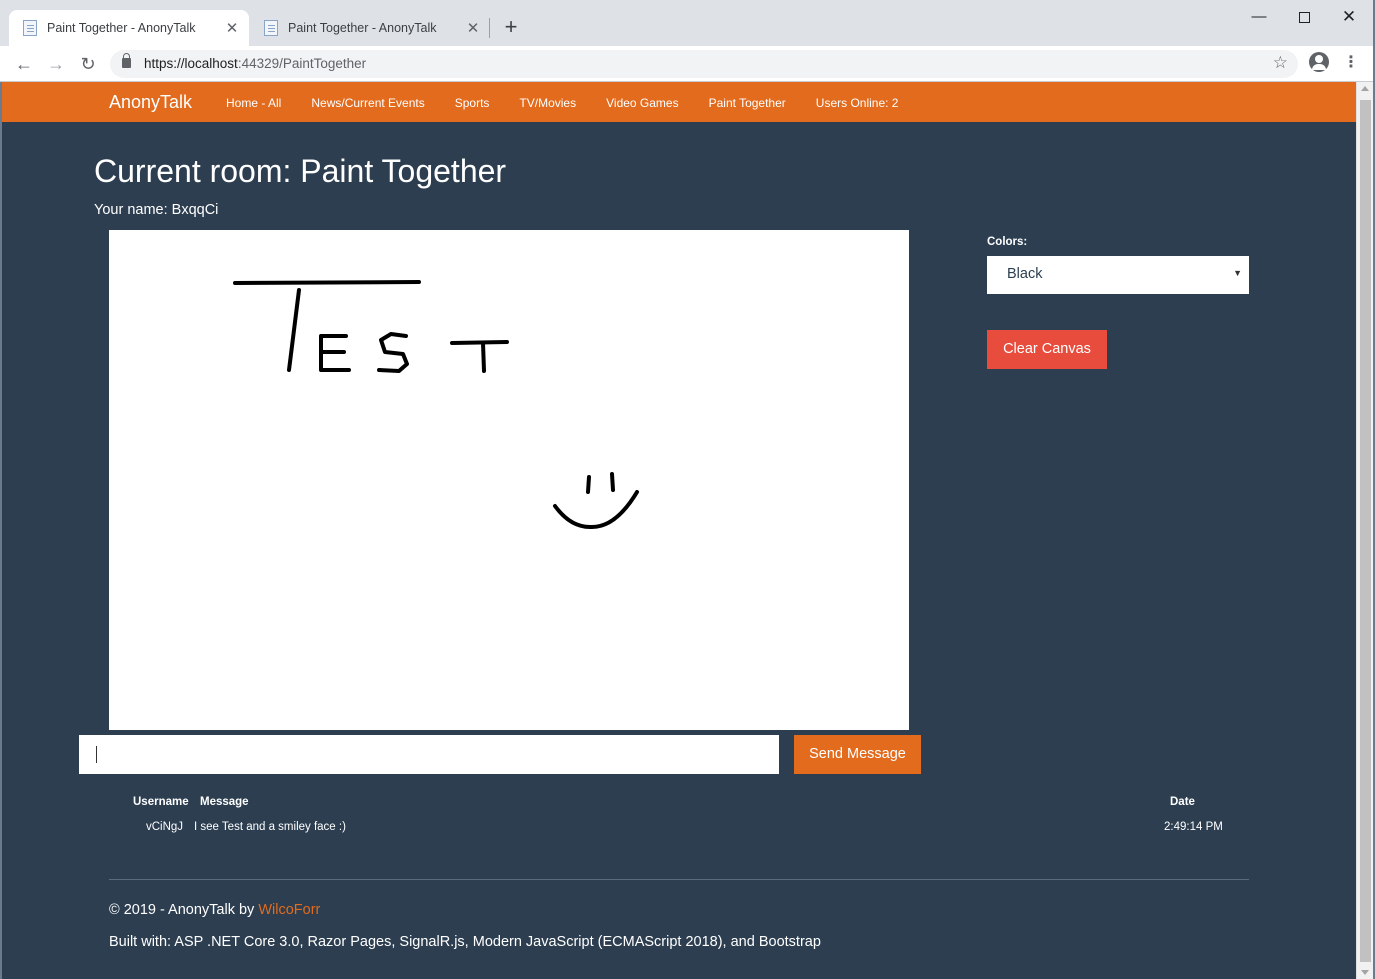 This screenshot has width=1375, height=979. I want to click on message-date: 2:49:14 PM, so click(1193, 827).